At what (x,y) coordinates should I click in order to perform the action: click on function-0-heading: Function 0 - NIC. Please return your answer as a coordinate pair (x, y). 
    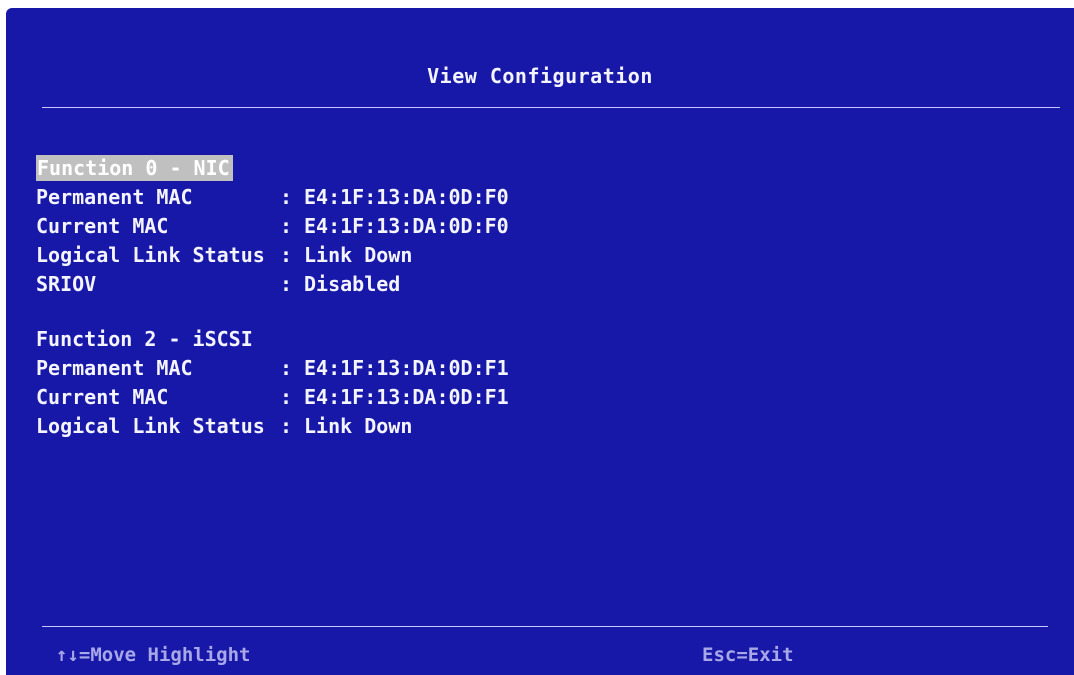
    Looking at the image, I should click on (486, 168).